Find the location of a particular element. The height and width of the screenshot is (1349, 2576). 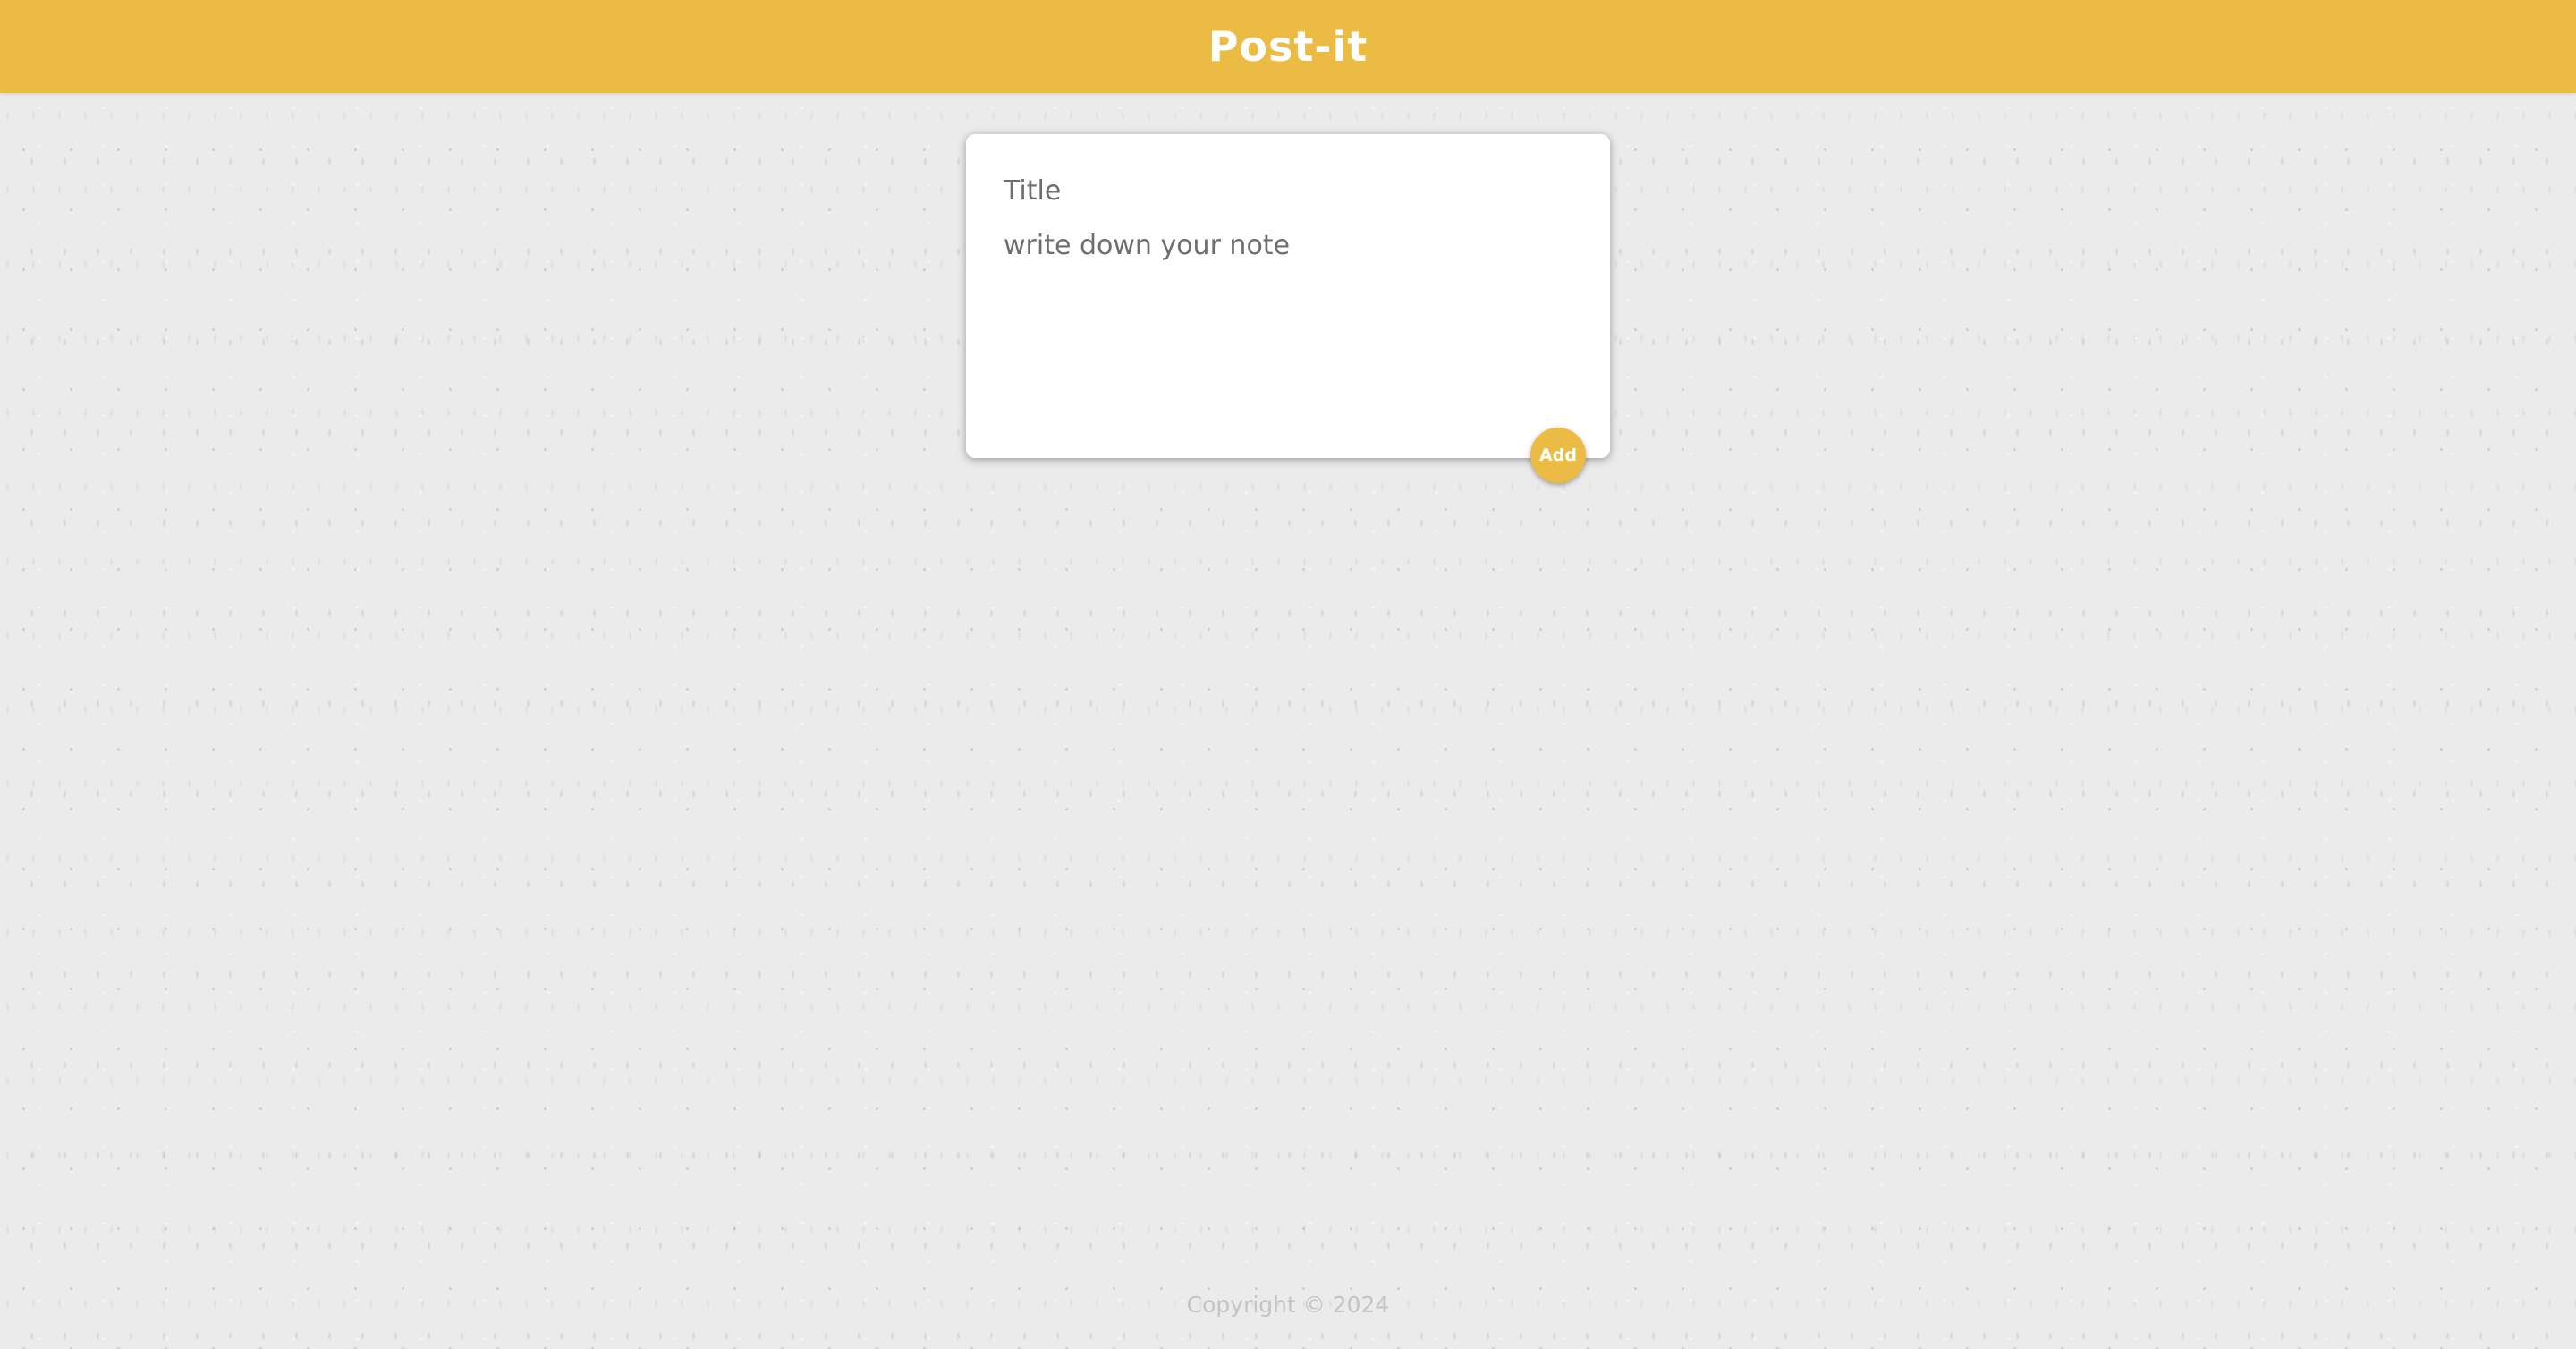

app-header: Post-it is located at coordinates (1288, 46).